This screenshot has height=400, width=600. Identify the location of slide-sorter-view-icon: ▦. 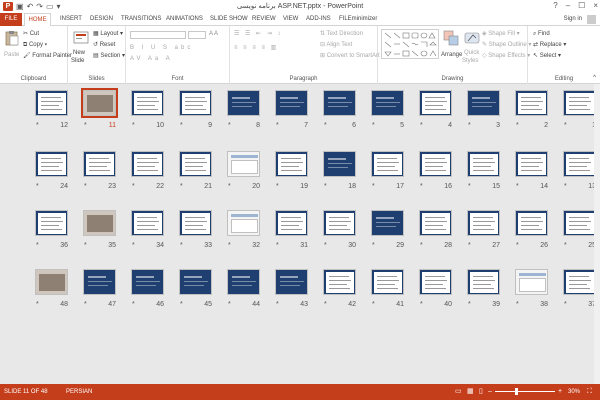
(470, 392).